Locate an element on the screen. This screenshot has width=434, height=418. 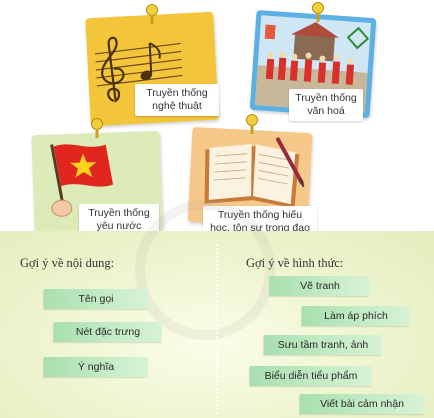
card-festival-label: Truyền thống văn hoá is located at coordinates (326, 105).